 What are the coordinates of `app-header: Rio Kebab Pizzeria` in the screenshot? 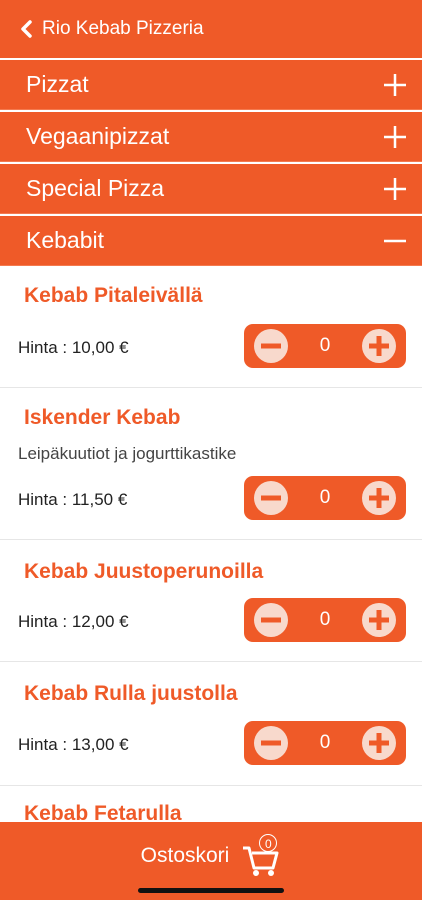 It's located at (211, 29).